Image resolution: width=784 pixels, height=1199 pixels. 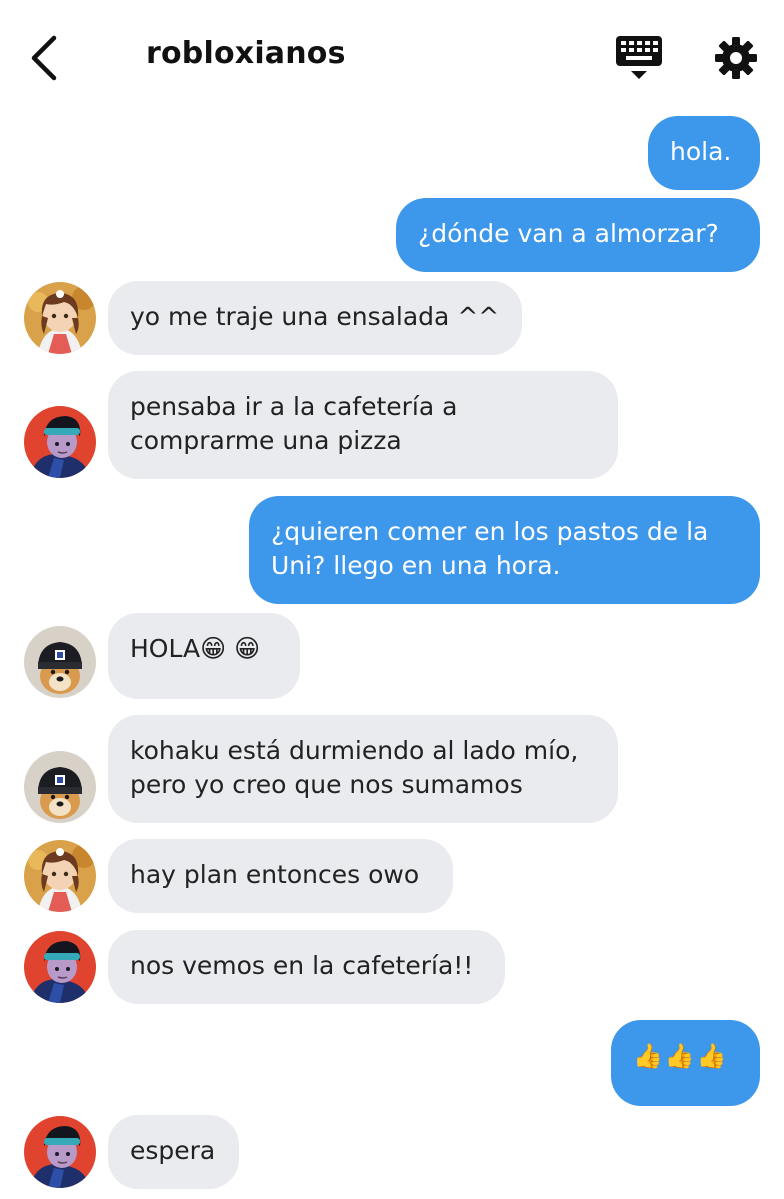 I want to click on message-text-line: nos vemos en la cafetería!!, so click(x=302, y=965).